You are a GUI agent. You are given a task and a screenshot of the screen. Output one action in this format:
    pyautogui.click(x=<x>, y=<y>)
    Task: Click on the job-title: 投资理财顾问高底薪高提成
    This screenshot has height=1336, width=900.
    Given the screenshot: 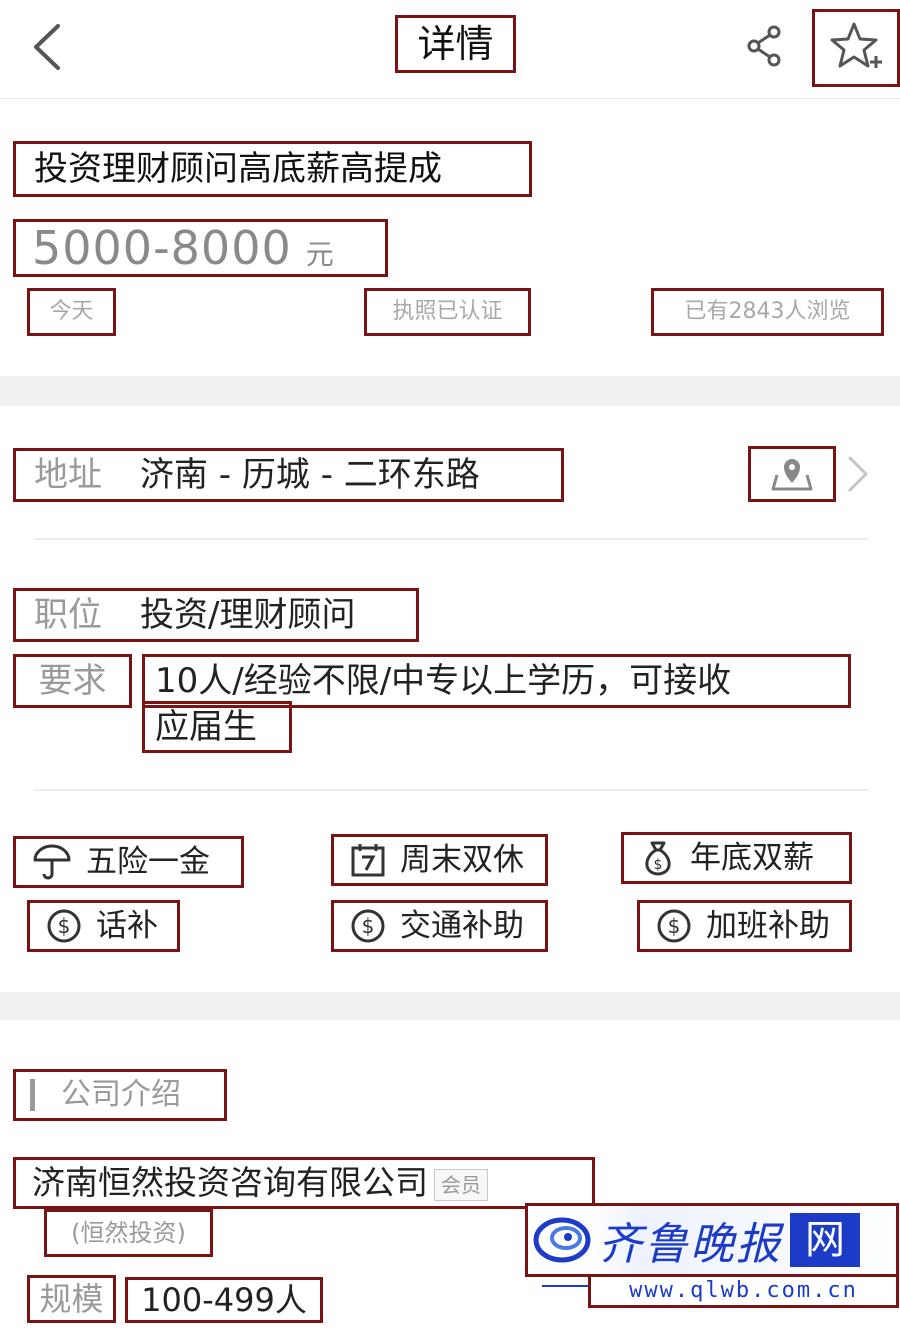 What is the action you would take?
    pyautogui.click(x=272, y=169)
    